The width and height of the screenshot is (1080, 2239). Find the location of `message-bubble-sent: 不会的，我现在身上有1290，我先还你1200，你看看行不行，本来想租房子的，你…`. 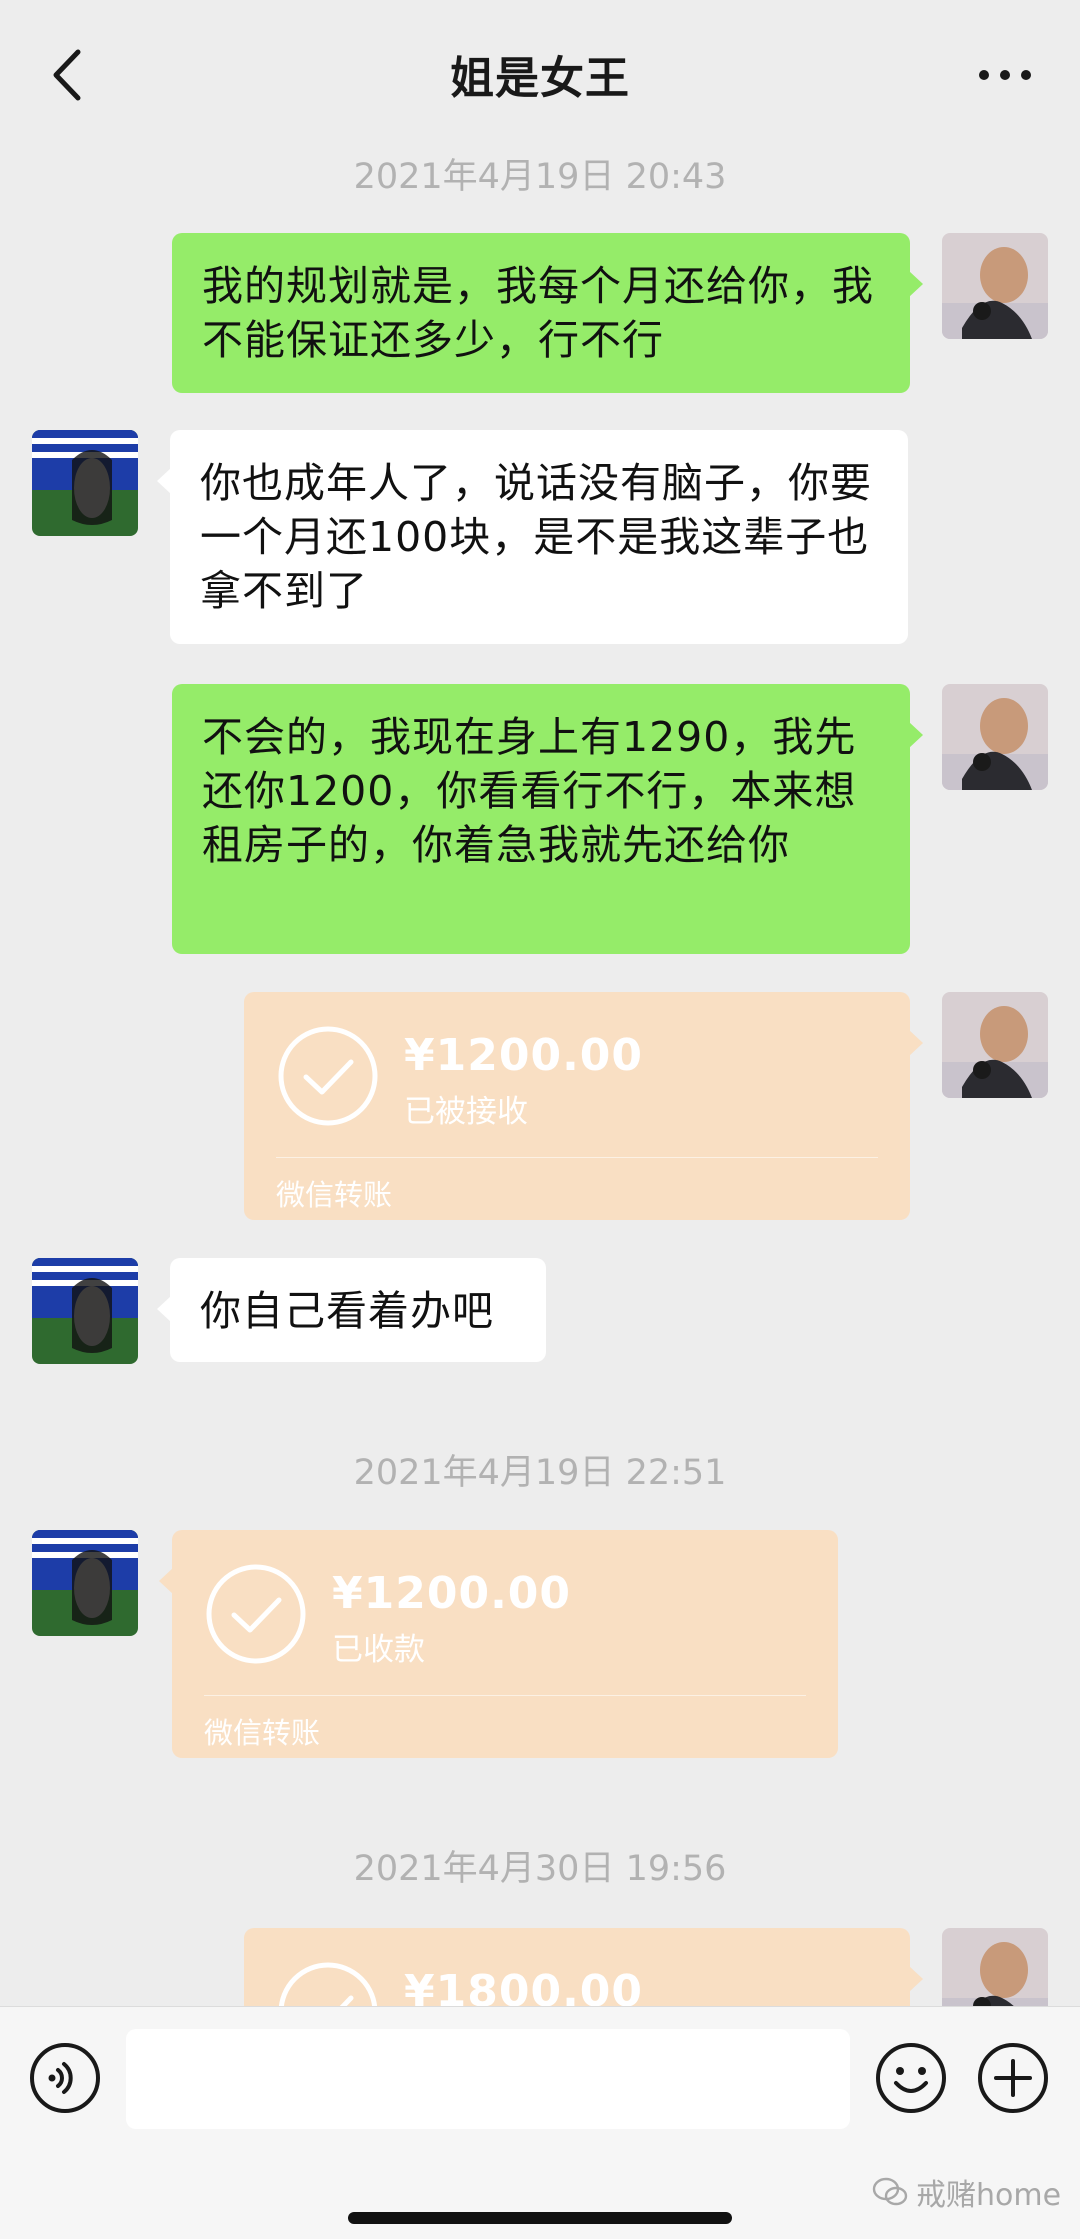

message-bubble-sent: 不会的，我现在身上有1290，我先还你1200，你看看行不行，本来想租房子的，你… is located at coordinates (547, 819).